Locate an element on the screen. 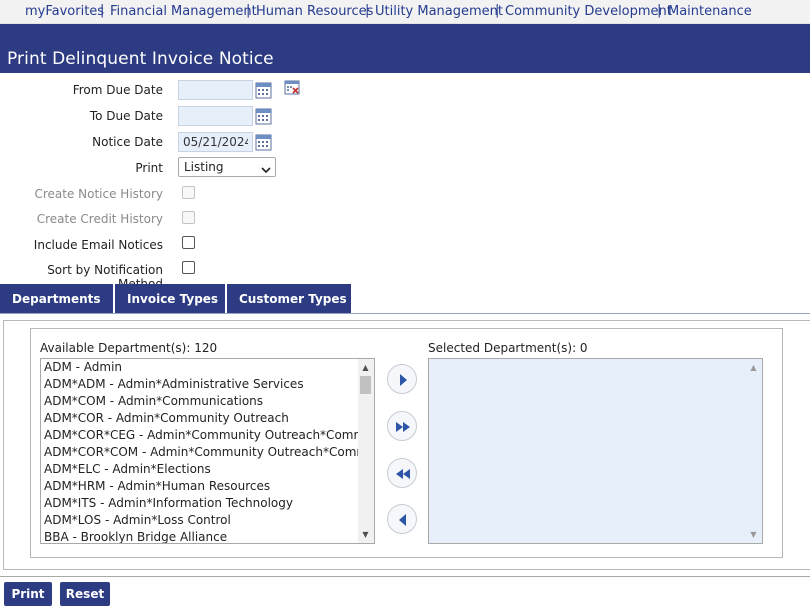  move-all-left-button is located at coordinates (402, 473).